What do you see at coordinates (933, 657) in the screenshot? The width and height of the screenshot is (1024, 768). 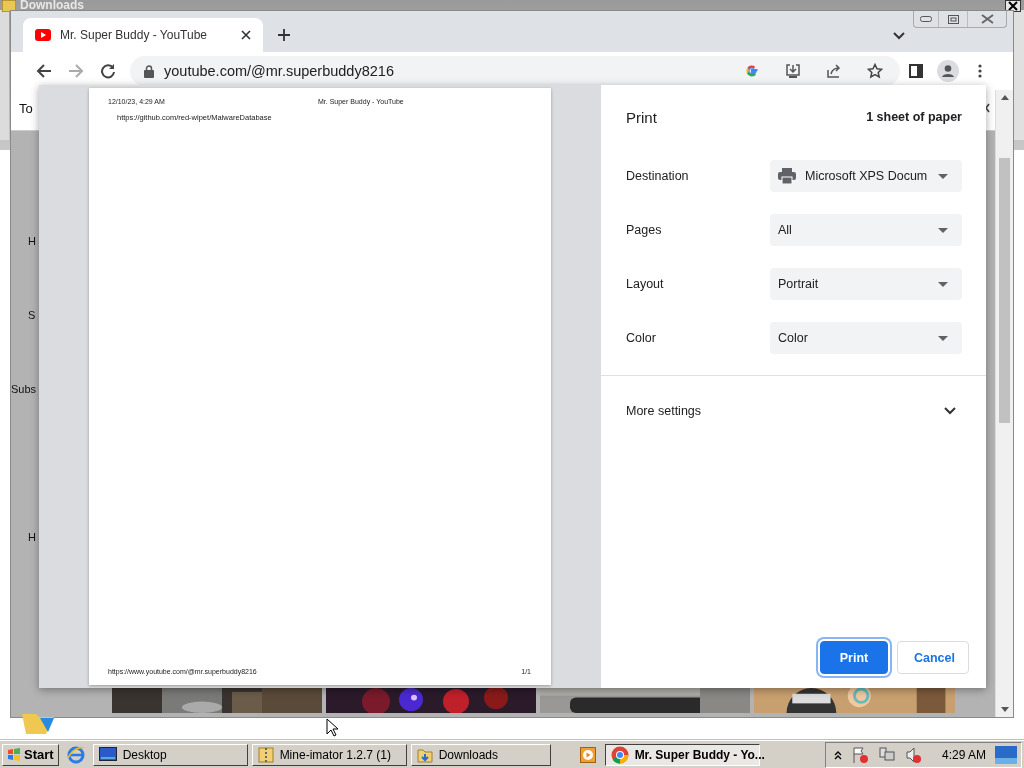 I see `cancel-button: Cancel` at bounding box center [933, 657].